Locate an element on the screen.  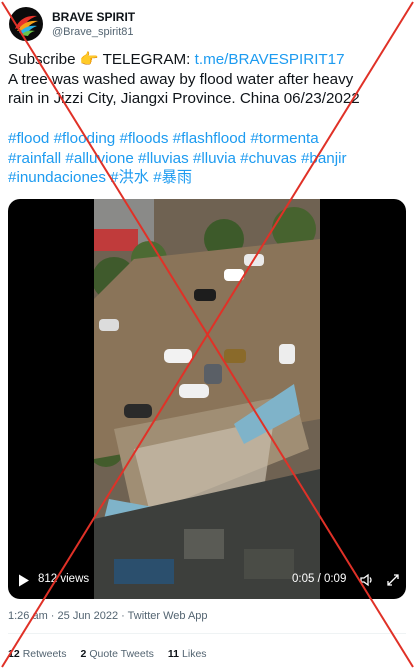
likes-label: Likes is located at coordinates (194, 654).